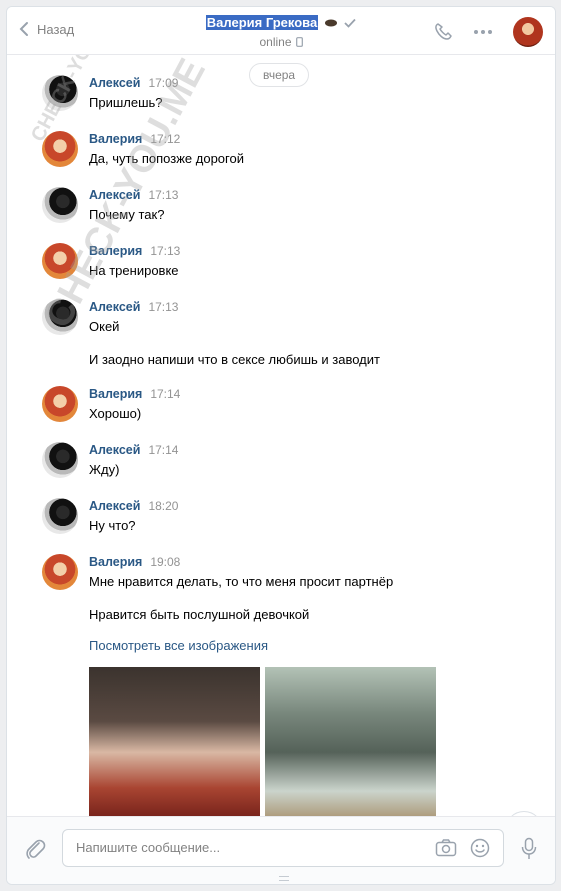  What do you see at coordinates (126, 102) in the screenshot?
I see `message-text: Пришлешь?` at bounding box center [126, 102].